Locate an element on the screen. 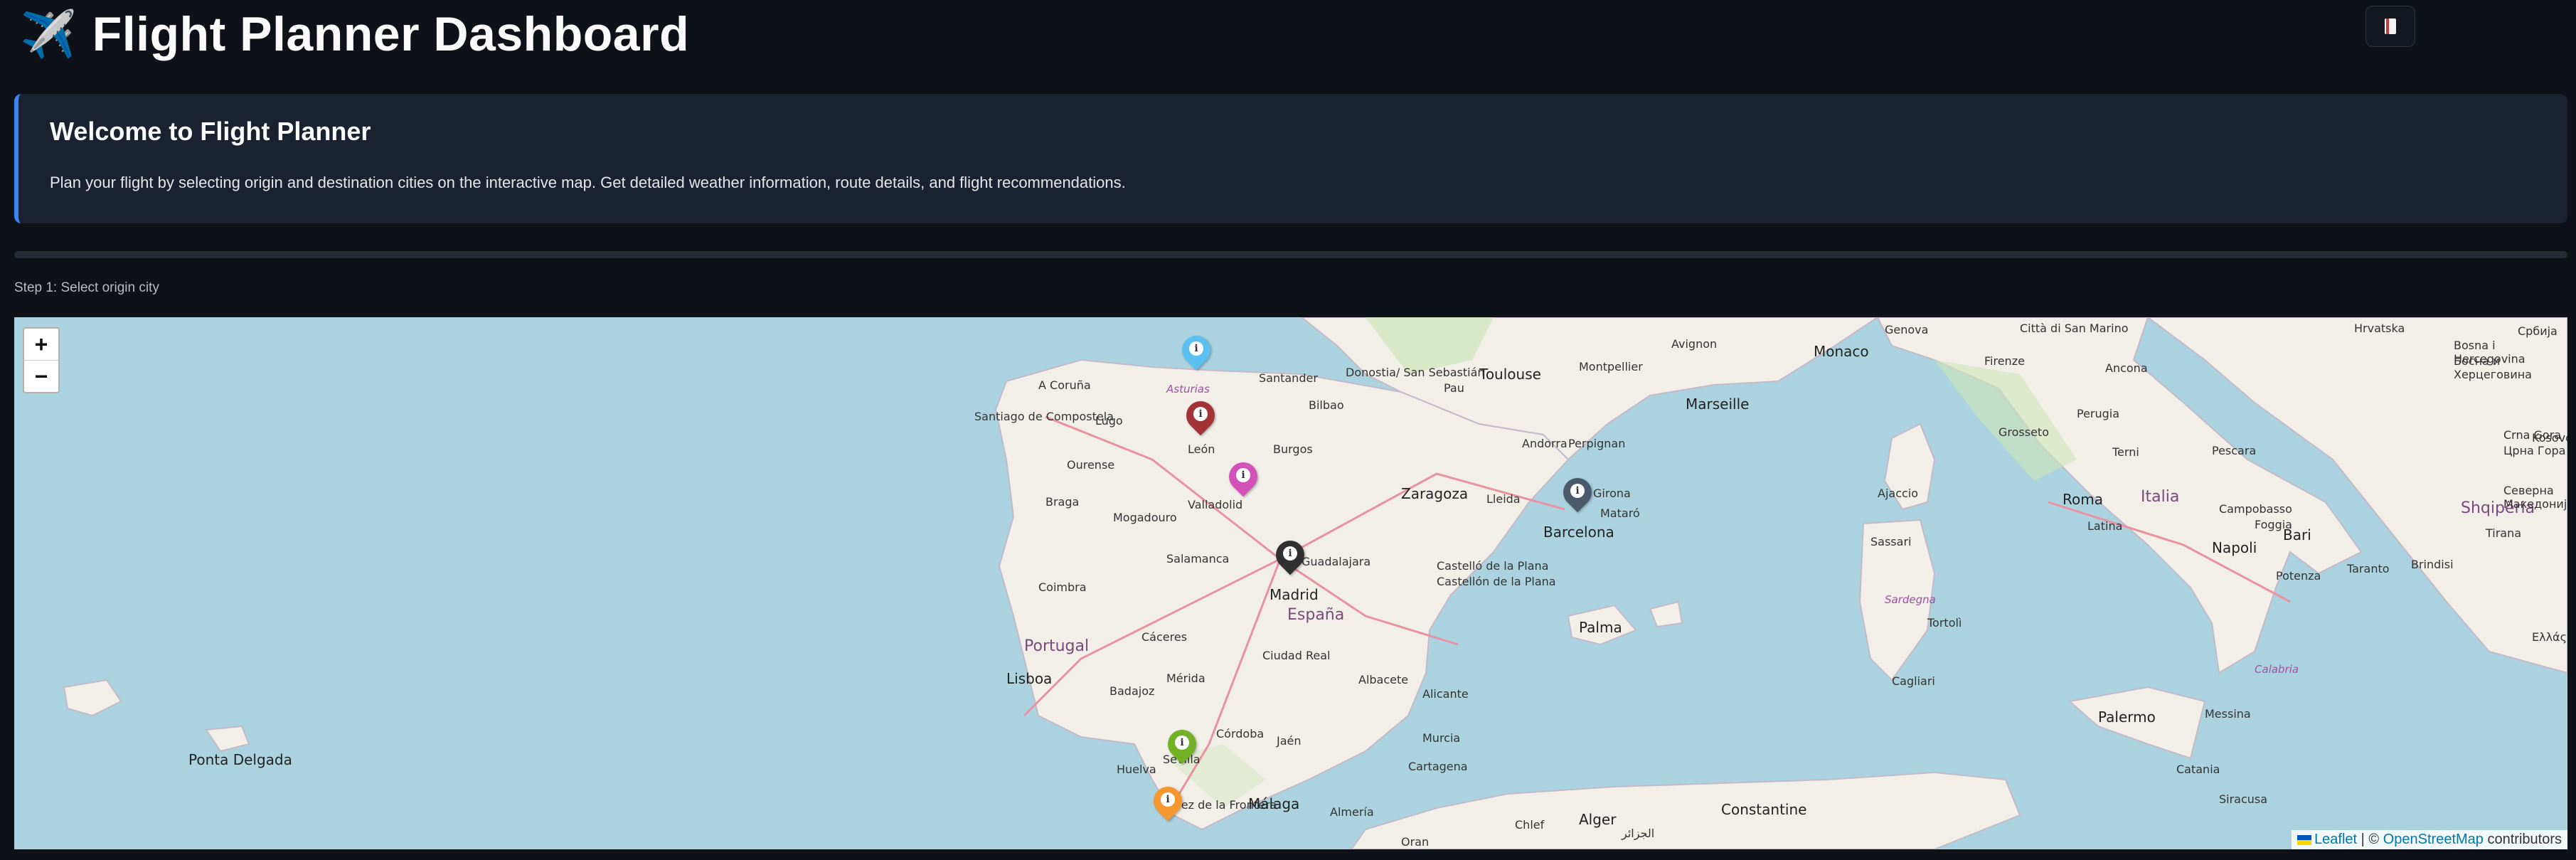 The width and height of the screenshot is (2576, 860). map-label: Sardegna is located at coordinates (1910, 599).